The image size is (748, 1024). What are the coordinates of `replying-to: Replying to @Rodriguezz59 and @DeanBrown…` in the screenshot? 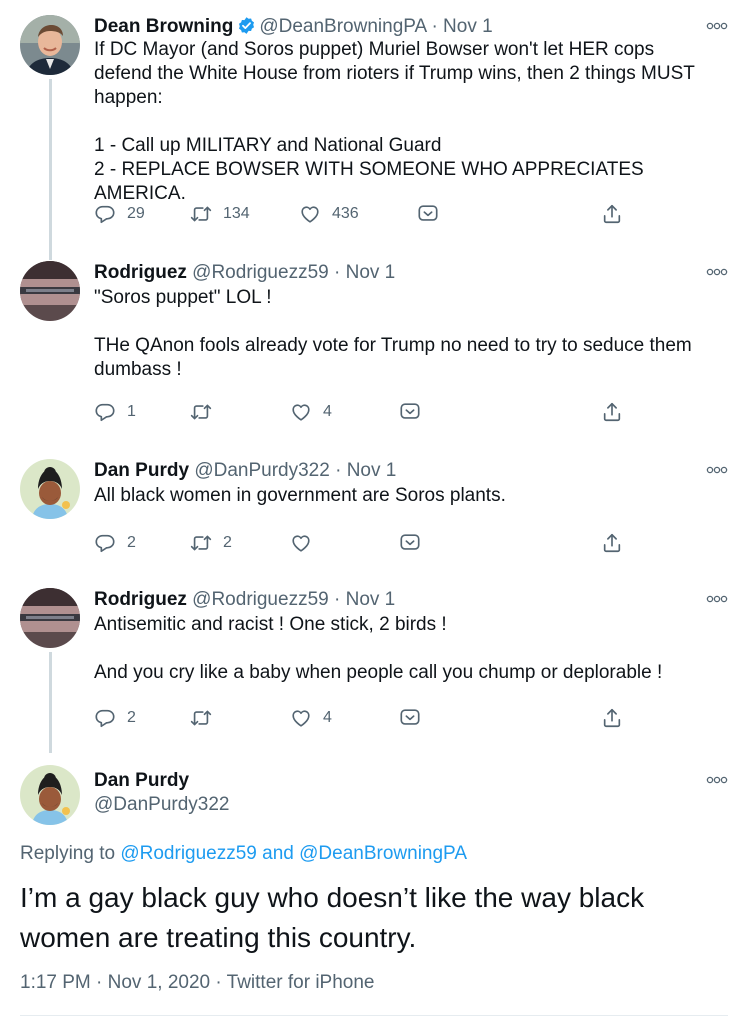 It's located at (243, 854).